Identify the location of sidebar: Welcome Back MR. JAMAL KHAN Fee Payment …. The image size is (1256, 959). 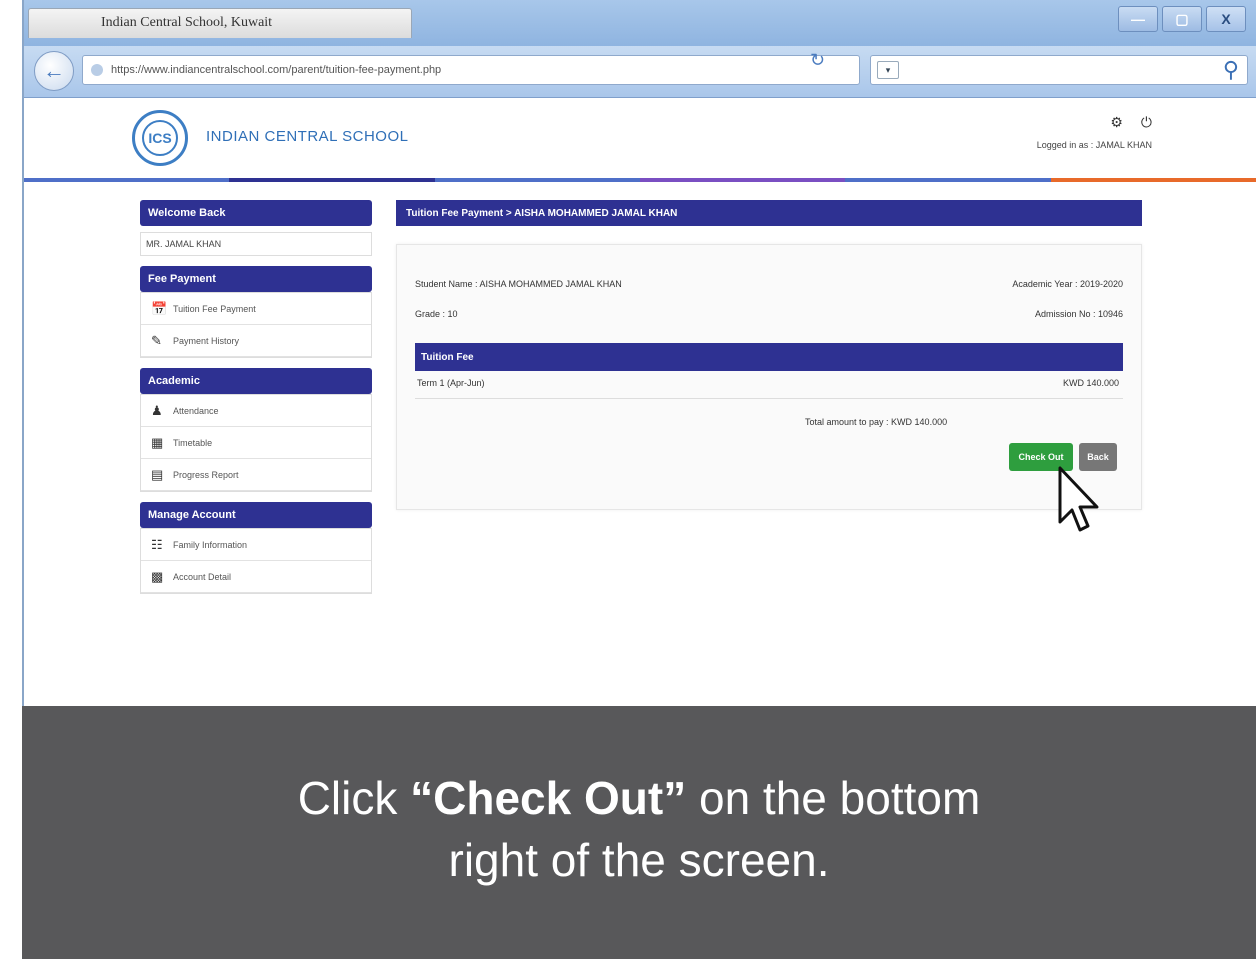
(256, 402).